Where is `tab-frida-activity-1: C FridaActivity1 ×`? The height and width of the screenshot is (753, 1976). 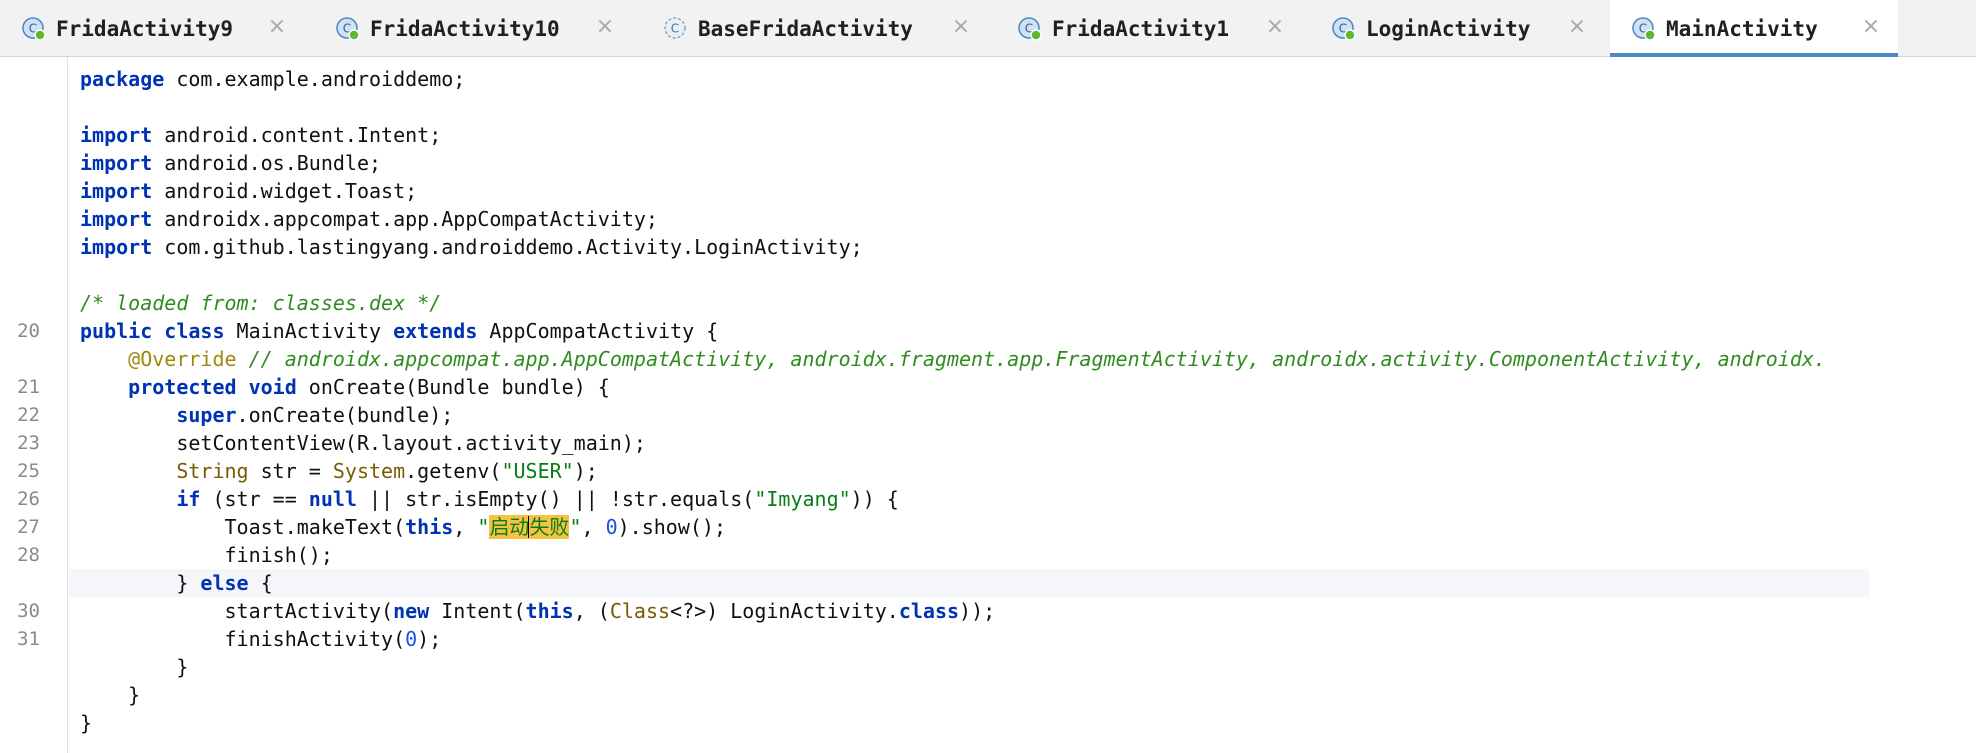 tab-frida-activity-1: C FridaActivity1 × is located at coordinates (1146, 28).